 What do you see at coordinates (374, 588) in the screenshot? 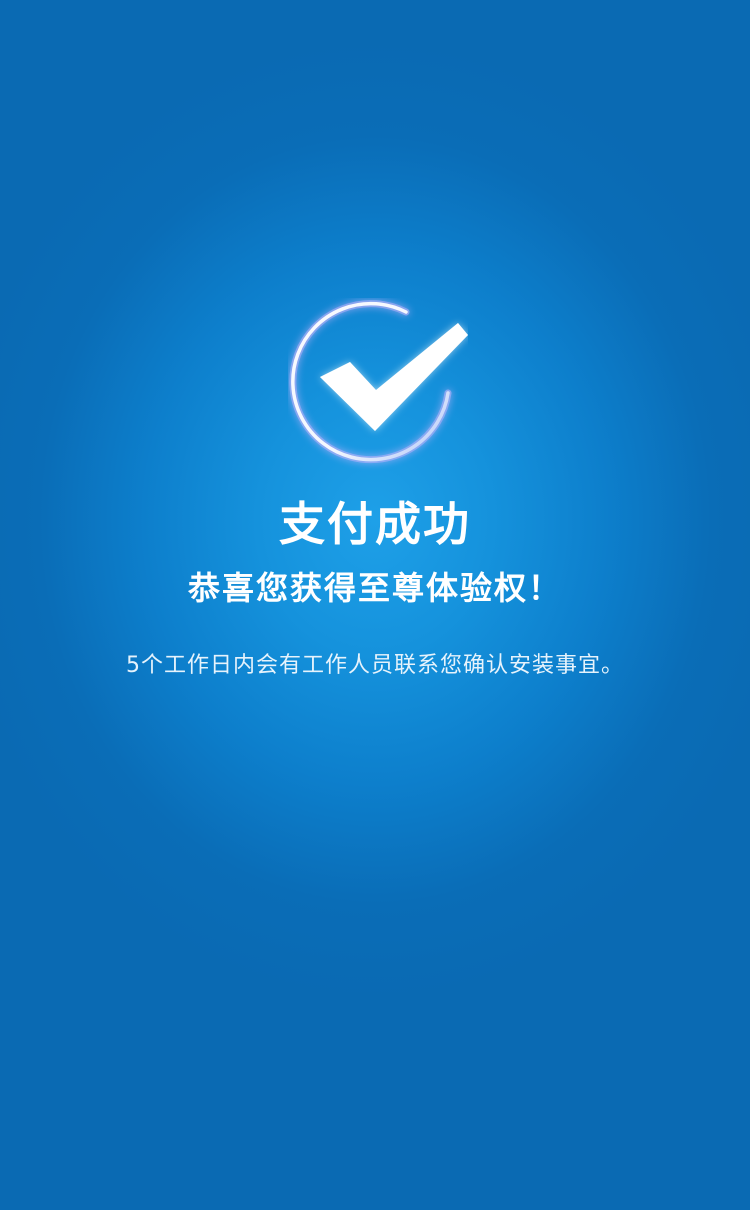
I see `congratulation-message: 恭喜您获得至尊体验权！` at bounding box center [374, 588].